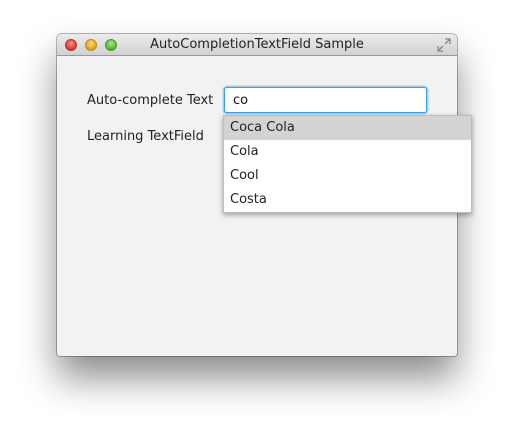 Image resolution: width=514 pixels, height=436 pixels. I want to click on suggestion-item: Coca Cola, so click(347, 128).